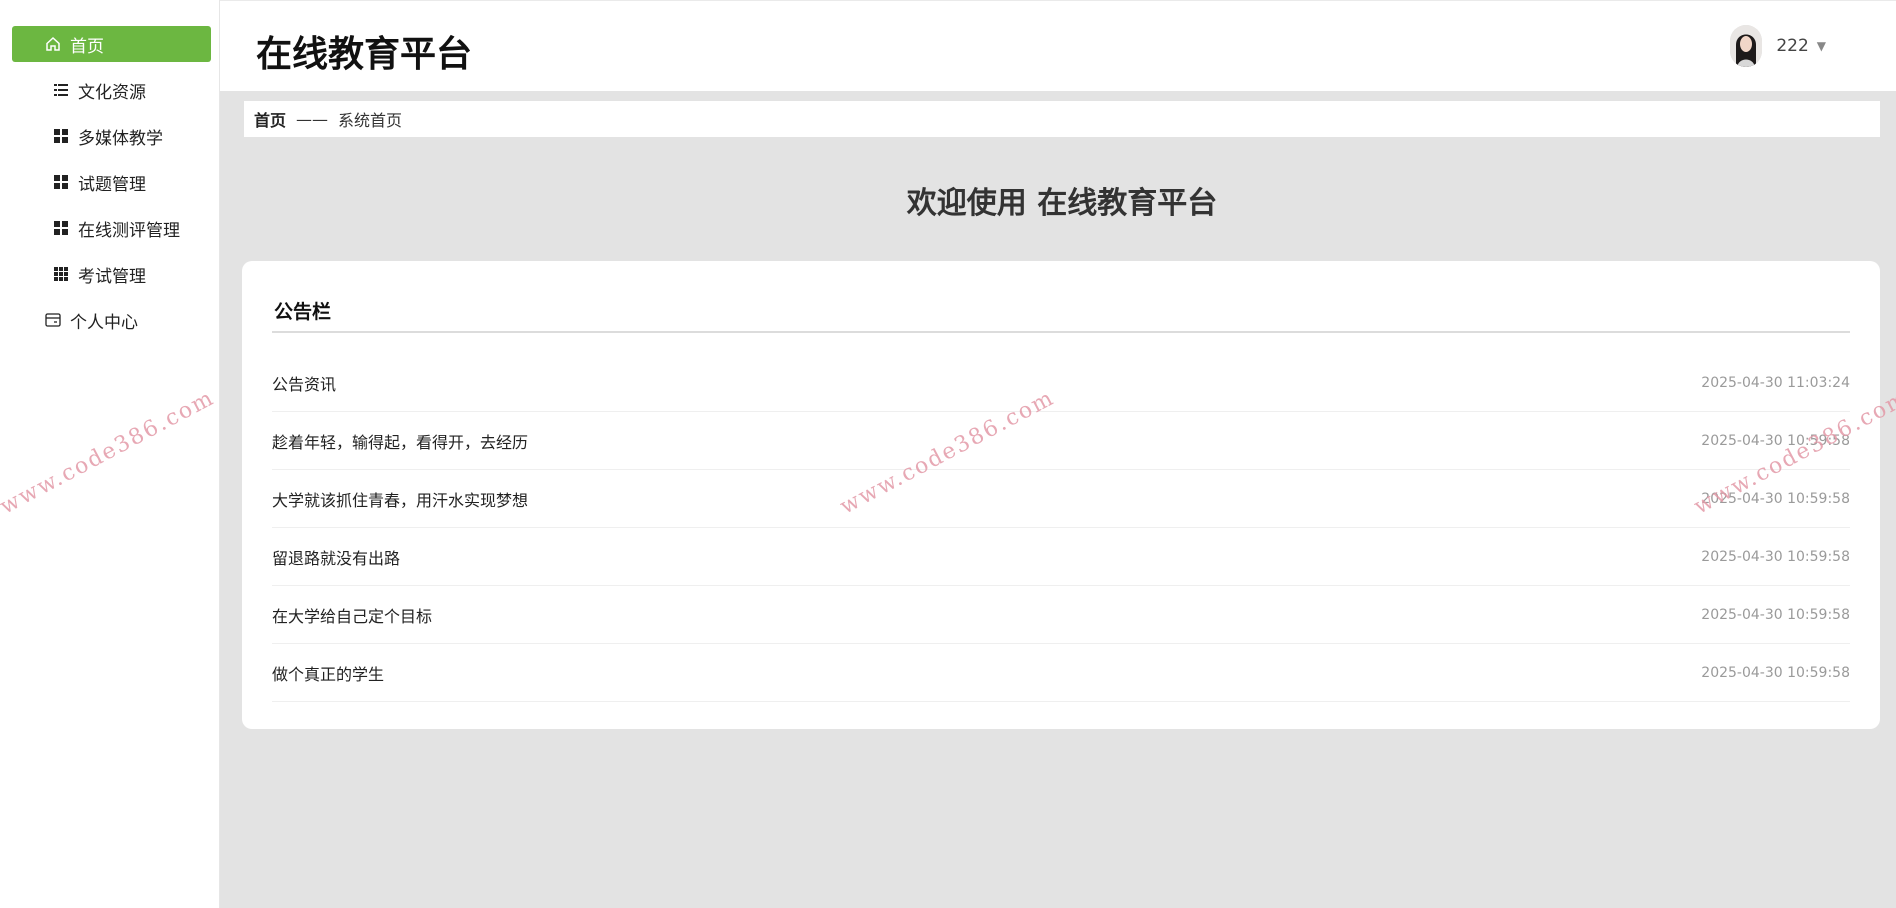  I want to click on notice-item-time: 2025-04-30 11:03:24, so click(1775, 382).